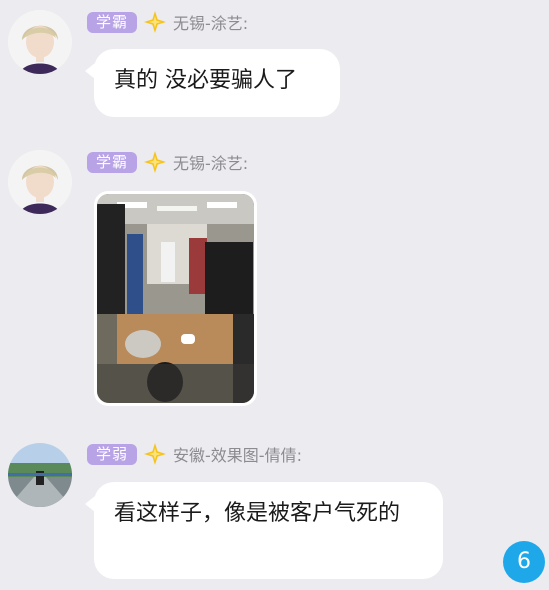 This screenshot has height=590, width=549. What do you see at coordinates (264, 530) in the screenshot?
I see `message-bubble: 看这样子，像是被客户气死的` at bounding box center [264, 530].